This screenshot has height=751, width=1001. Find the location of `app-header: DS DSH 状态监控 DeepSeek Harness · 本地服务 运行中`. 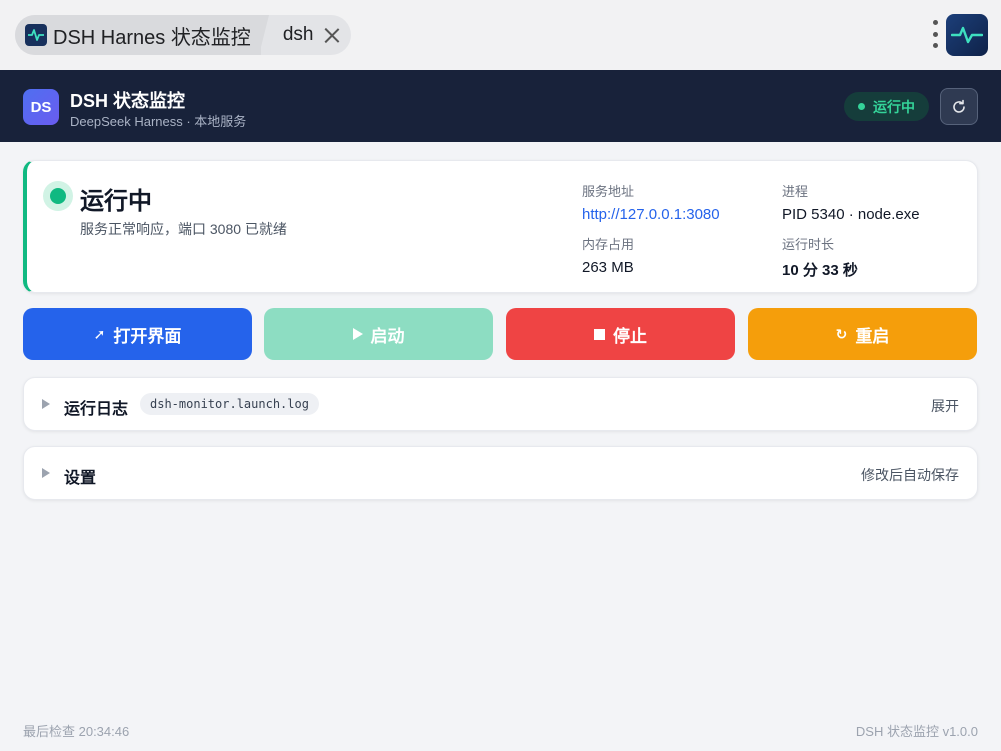

app-header: DS DSH 状态监控 DeepSeek Harness · 本地服务 运行中 is located at coordinates (500, 106).